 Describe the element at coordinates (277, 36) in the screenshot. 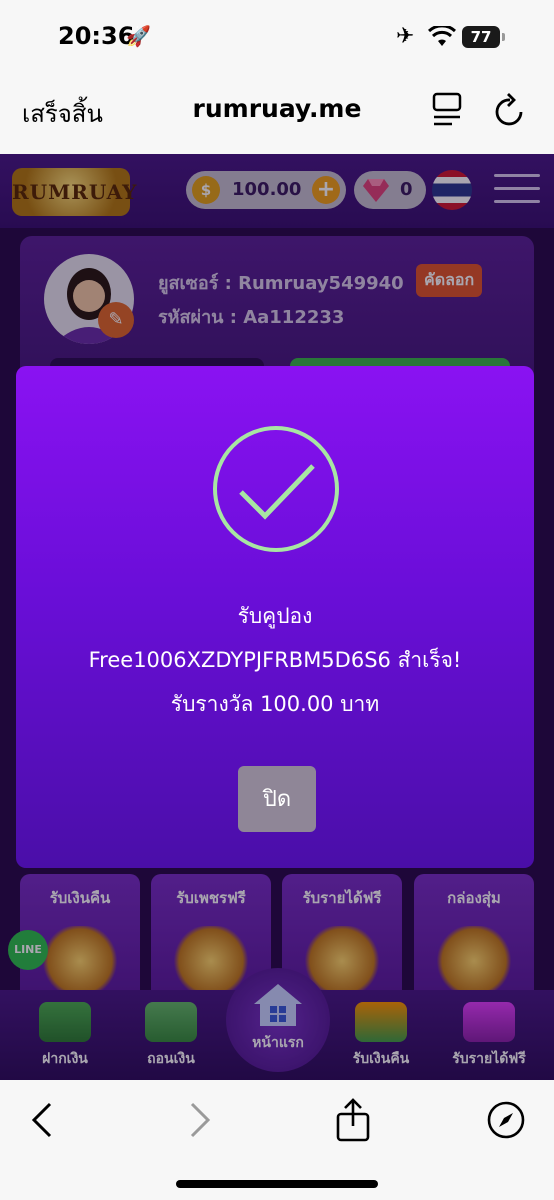

I see `status-bar: 20:36 🚀 ✈ 77` at that location.